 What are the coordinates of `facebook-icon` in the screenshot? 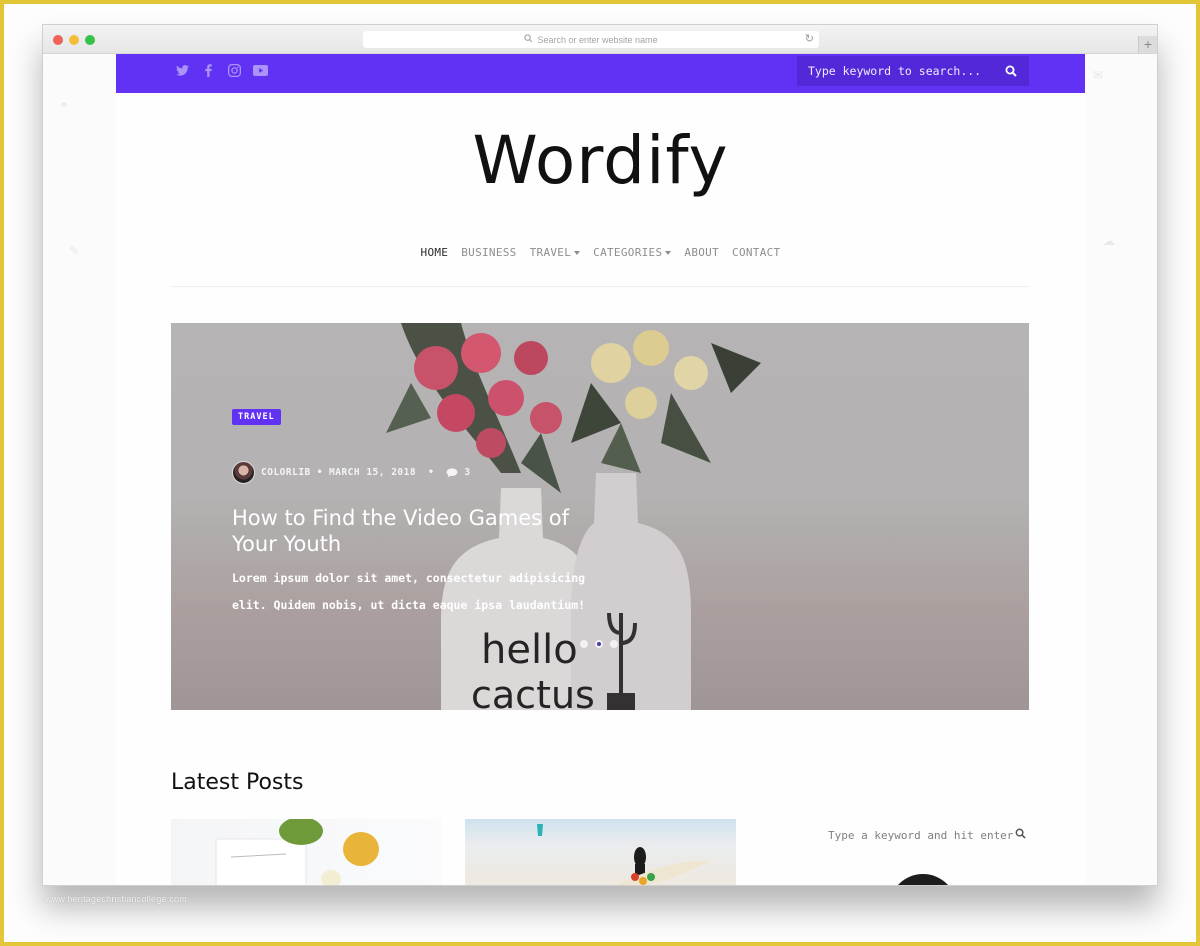 It's located at (208, 70).